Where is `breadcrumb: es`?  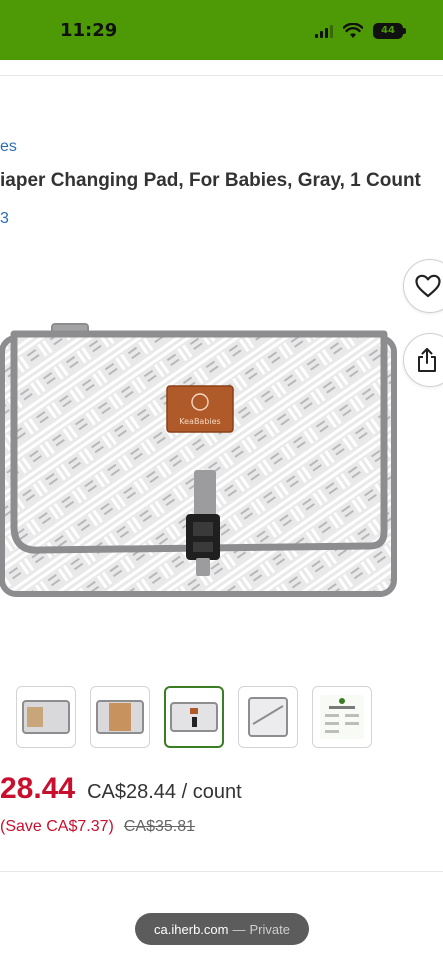 breadcrumb: es is located at coordinates (8, 147).